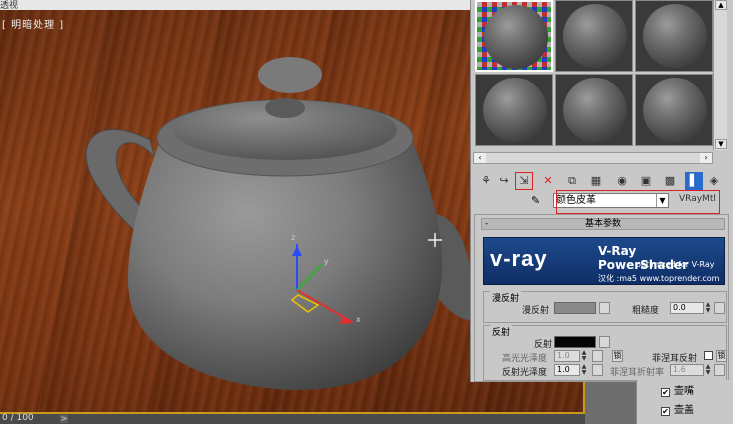 This screenshot has width=733, height=424. Describe the element at coordinates (721, 356) in the screenshot. I see `fresnel-lock-button: 锁` at that location.